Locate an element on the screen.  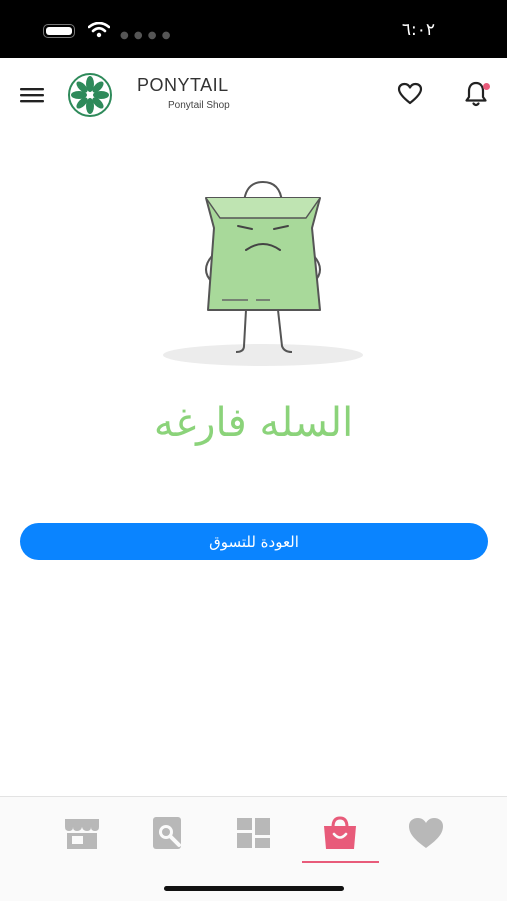
search-icon is located at coordinates (169, 833).